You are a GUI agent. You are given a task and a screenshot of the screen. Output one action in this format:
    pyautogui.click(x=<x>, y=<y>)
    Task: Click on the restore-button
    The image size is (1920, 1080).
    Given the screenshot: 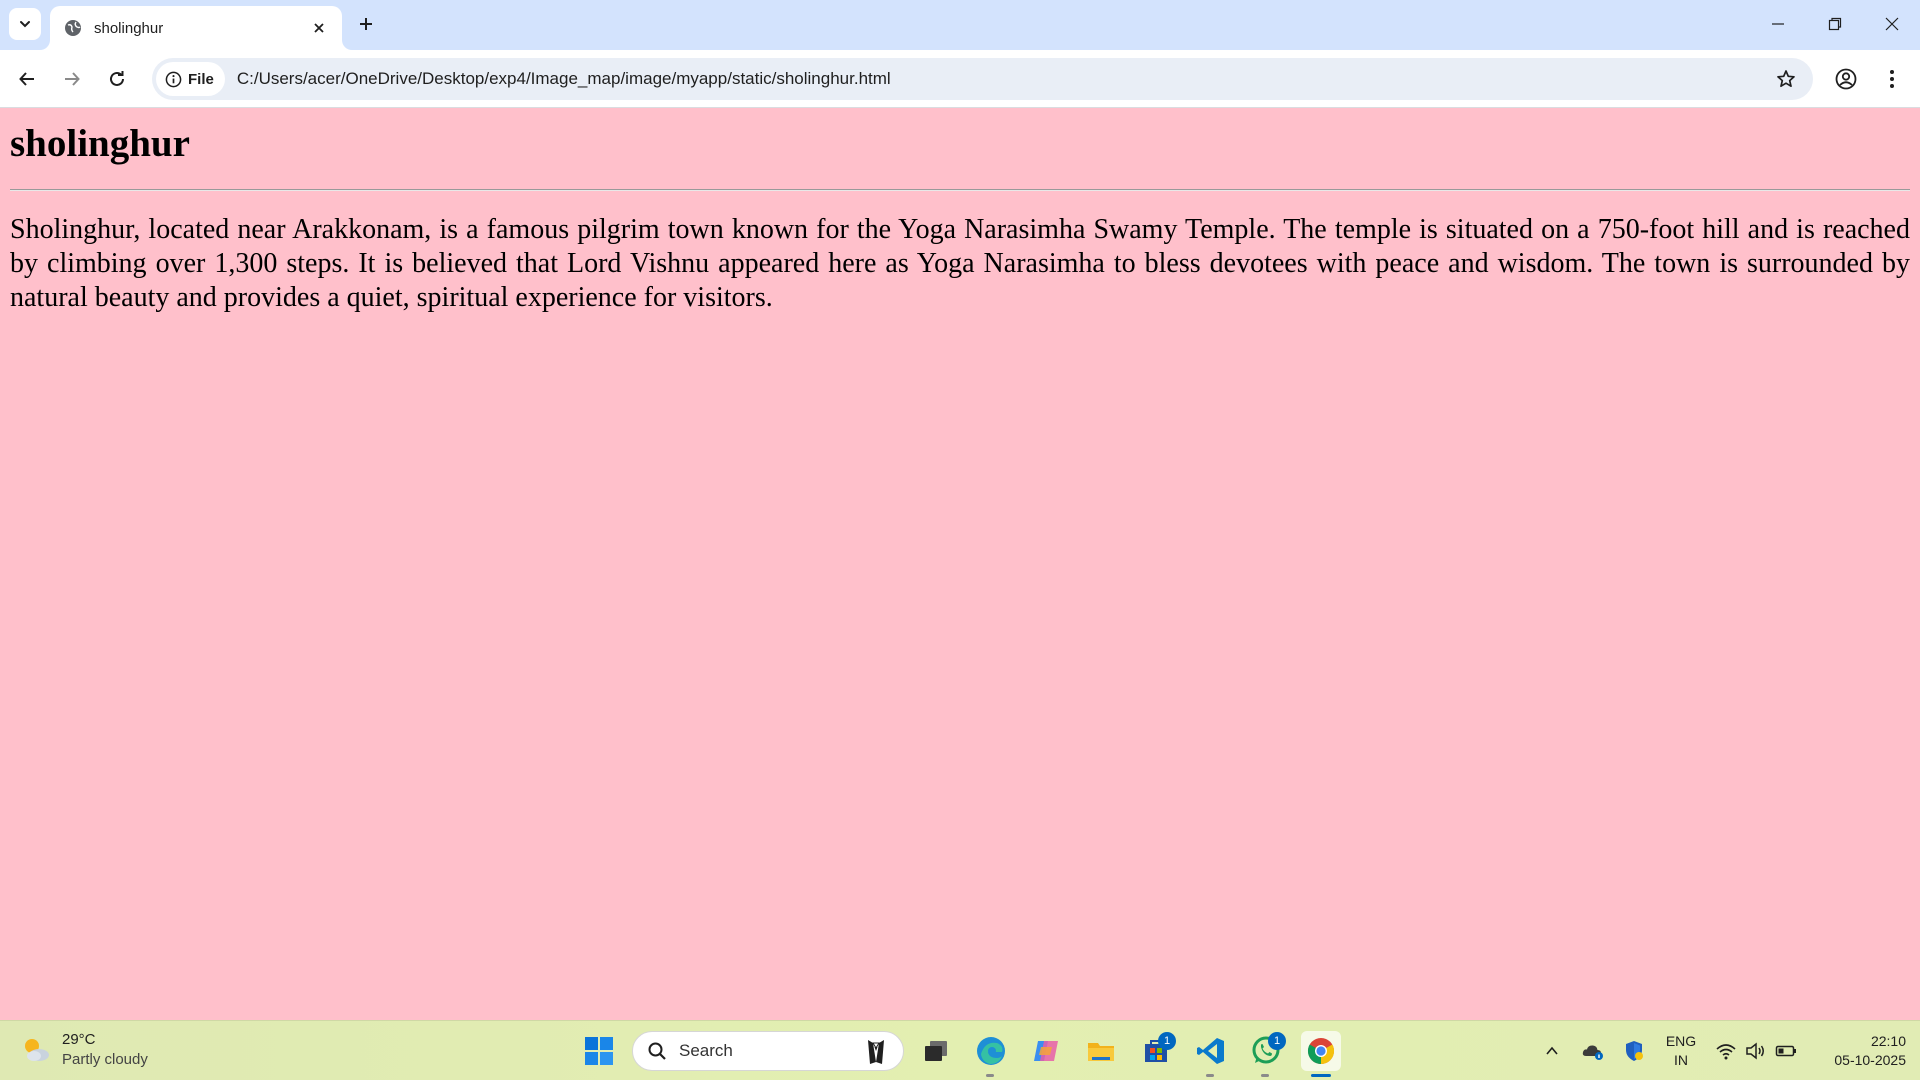 What is the action you would take?
    pyautogui.click(x=1834, y=24)
    